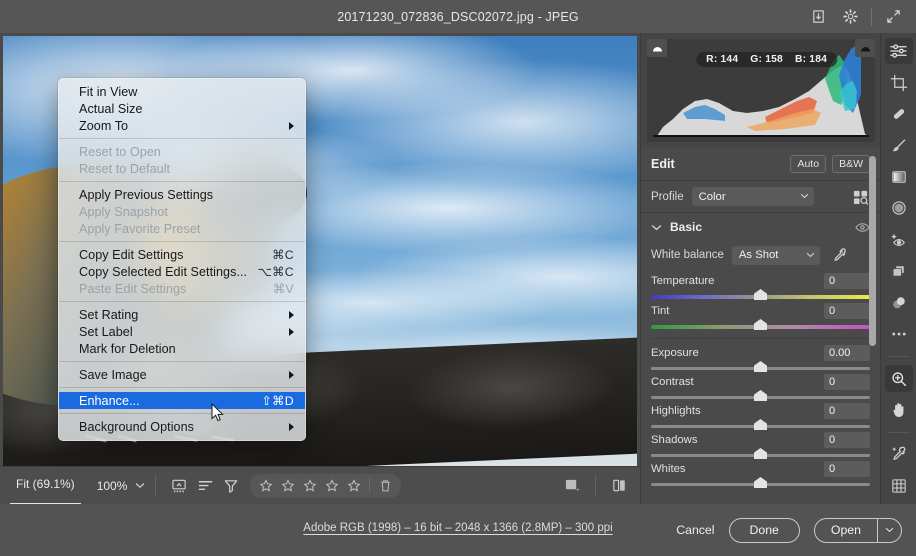 The height and width of the screenshot is (556, 916). What do you see at coordinates (231, 486) in the screenshot?
I see `filter-icon` at bounding box center [231, 486].